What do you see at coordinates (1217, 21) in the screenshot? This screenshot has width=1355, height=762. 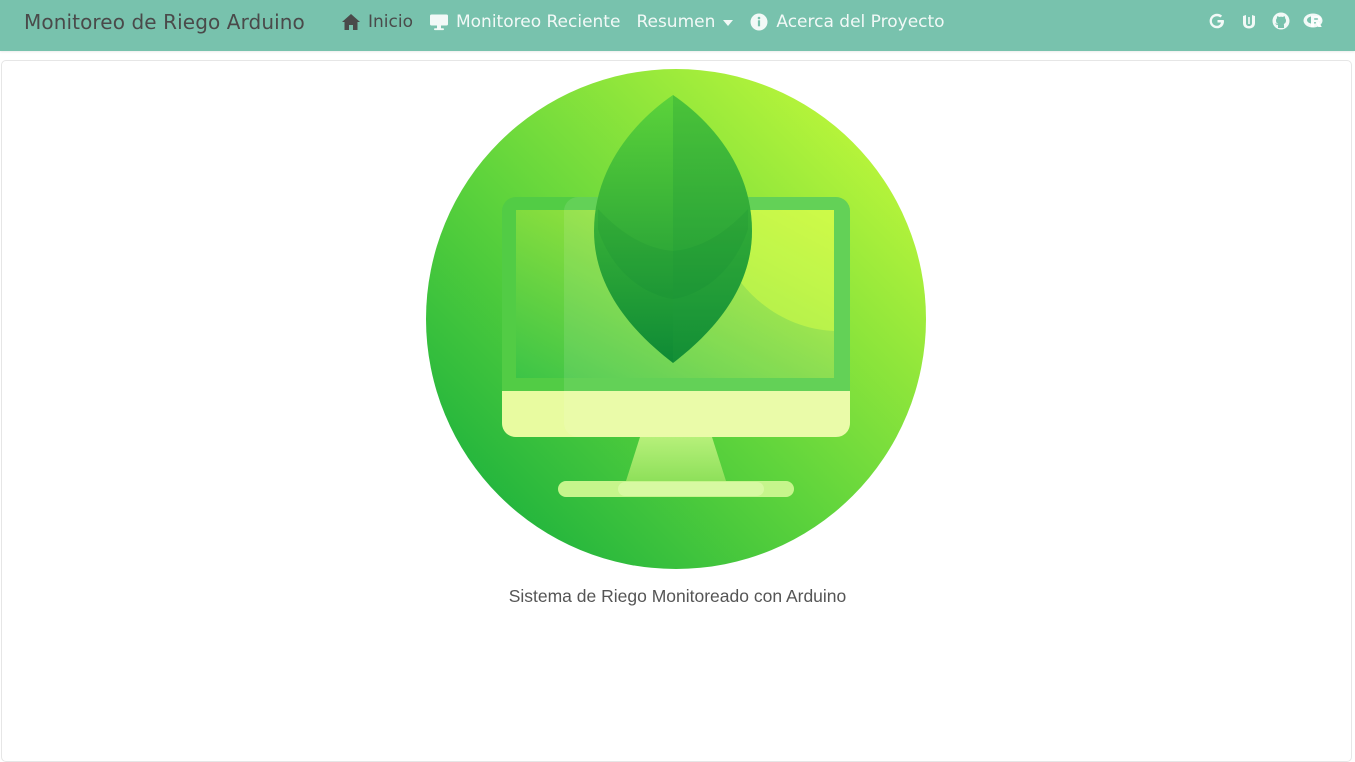 I see `google-icon` at bounding box center [1217, 21].